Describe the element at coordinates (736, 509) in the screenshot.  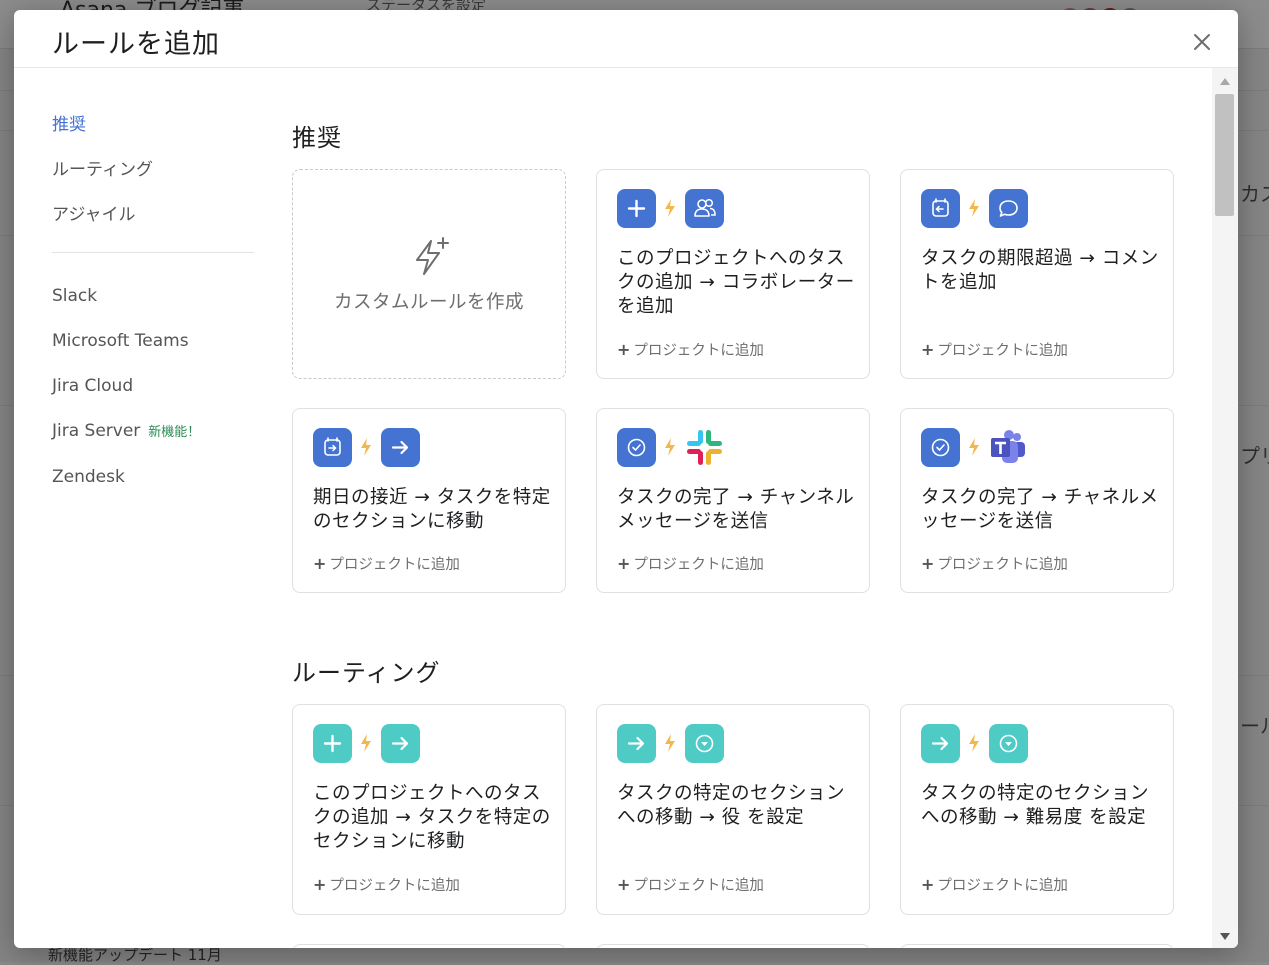
I see `rule-card-text: タスクの完了 → チャンネルメッセージを送信` at that location.